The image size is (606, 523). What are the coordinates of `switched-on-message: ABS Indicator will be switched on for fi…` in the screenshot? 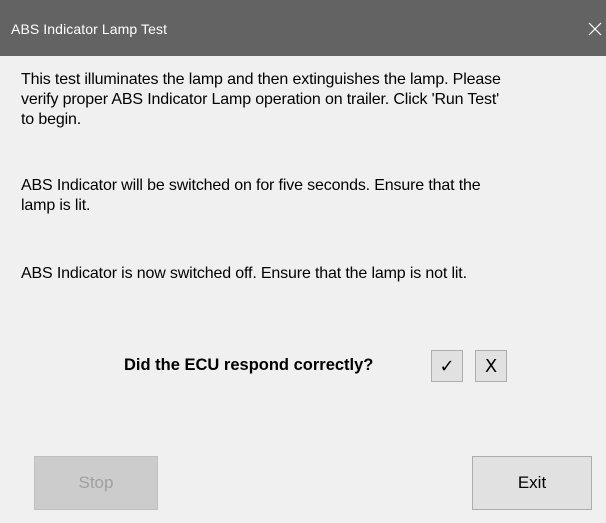 It's located at (251, 195).